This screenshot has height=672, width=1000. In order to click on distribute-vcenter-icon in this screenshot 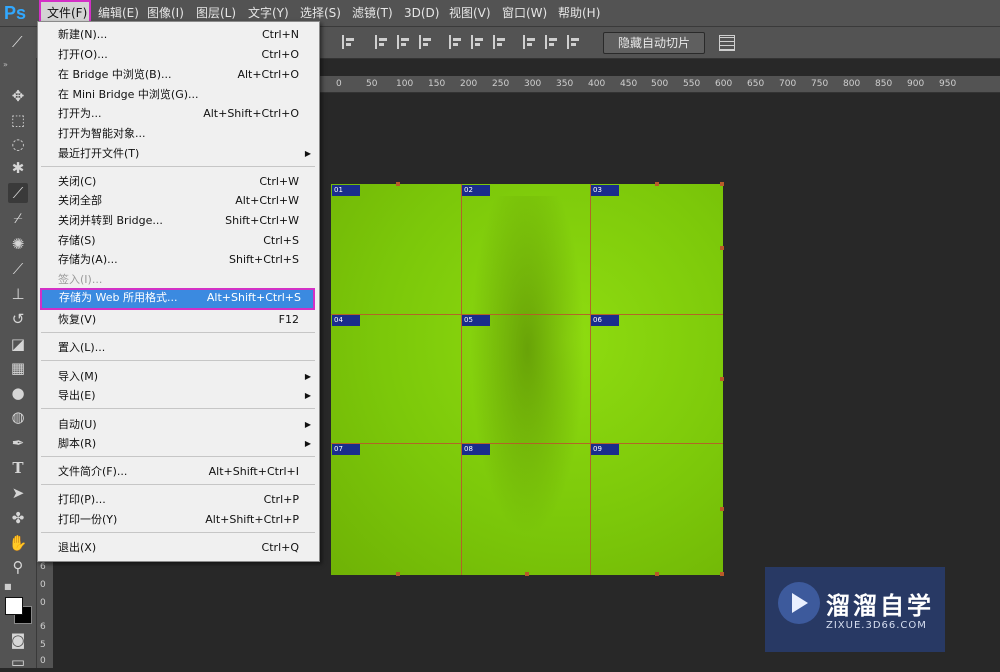, I will do `click(479, 42)`.